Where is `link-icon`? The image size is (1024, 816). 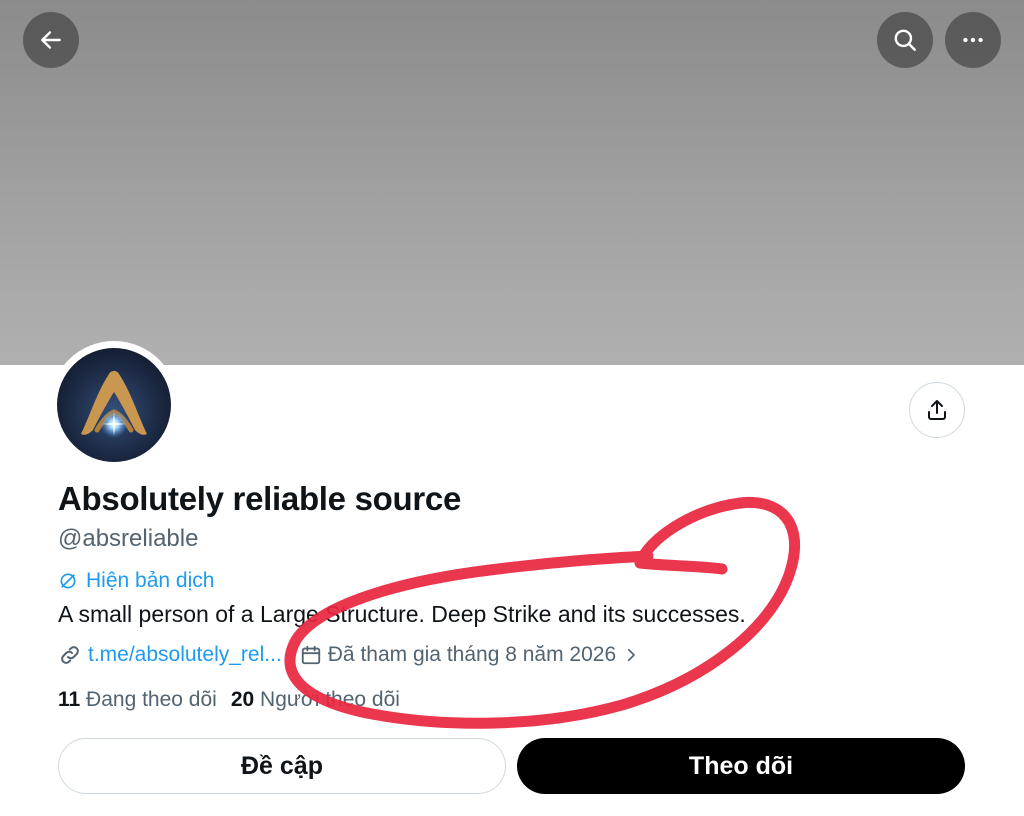 link-icon is located at coordinates (70, 655).